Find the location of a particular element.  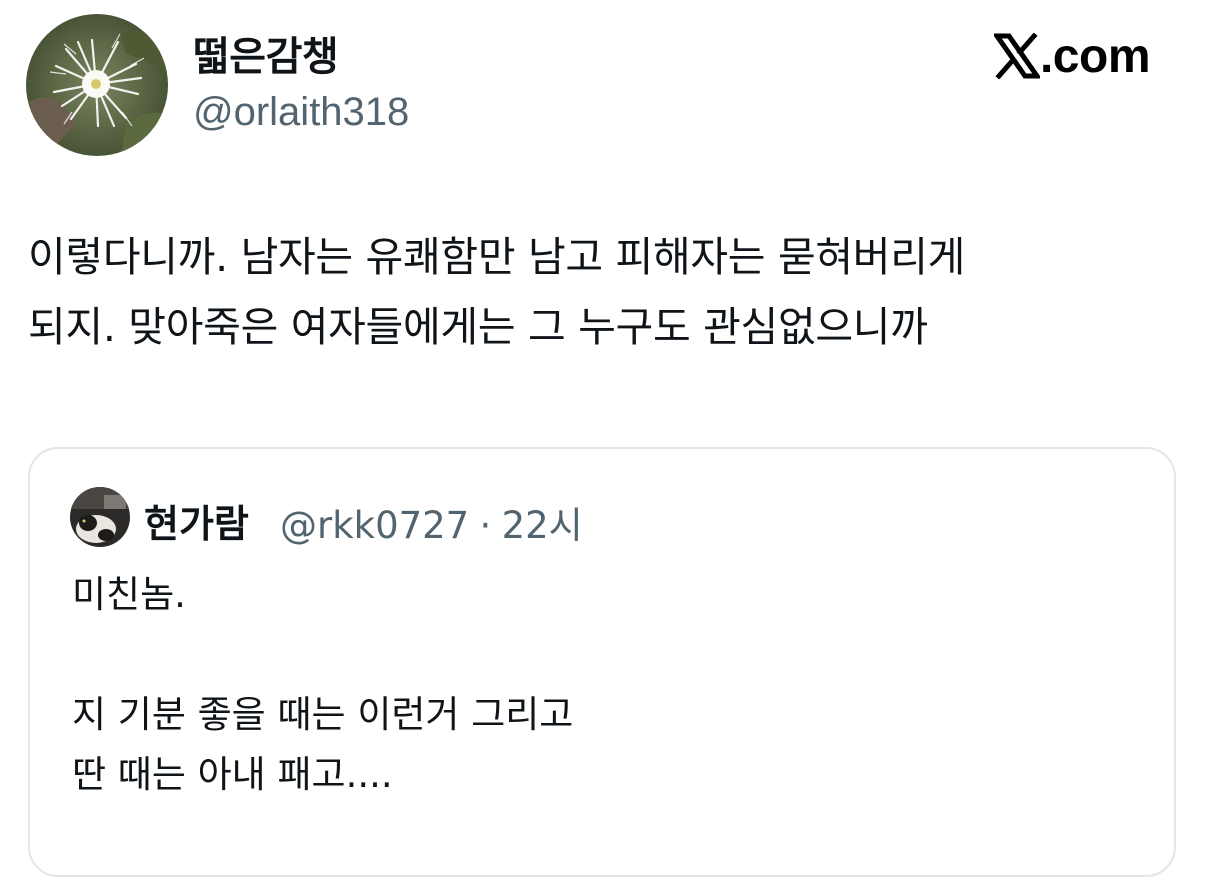

site-logo: .com is located at coordinates (1072, 56).